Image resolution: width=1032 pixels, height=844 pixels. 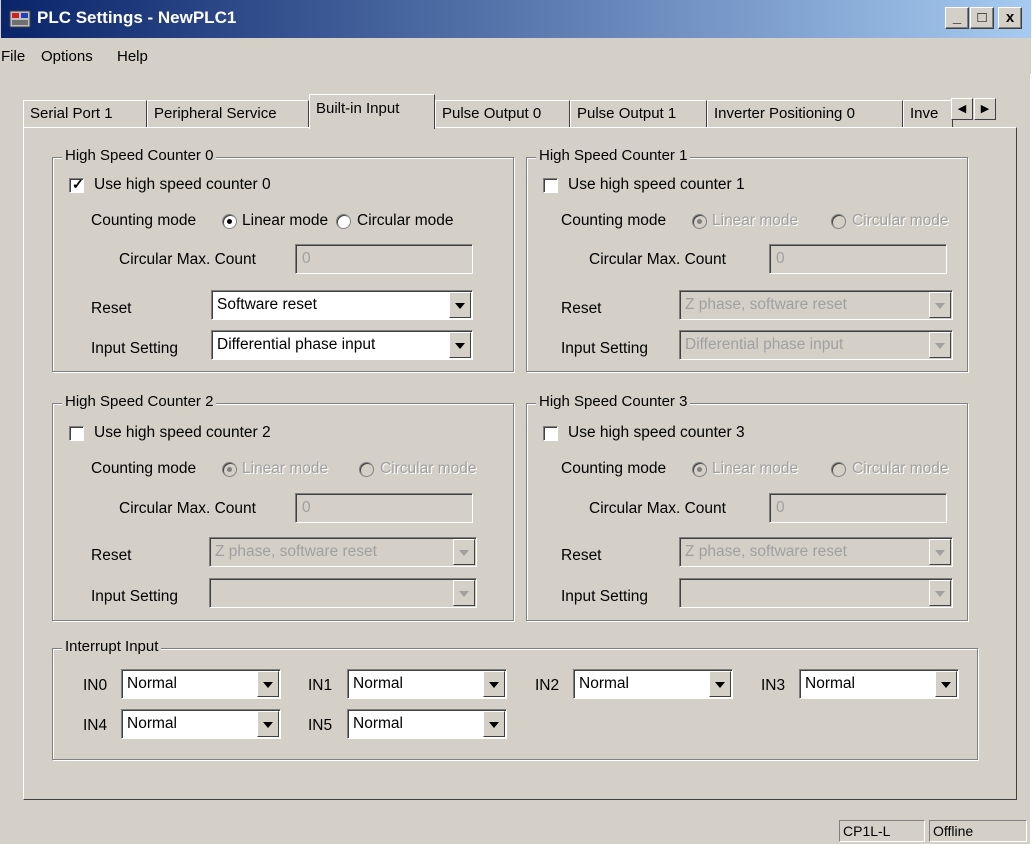 I want to click on use-counter-1-checkbox, so click(x=550, y=185).